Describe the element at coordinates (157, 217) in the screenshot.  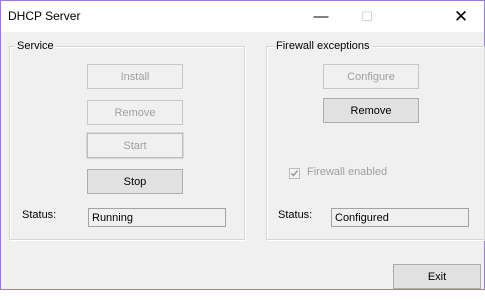
I see `service-status-field: Running` at that location.